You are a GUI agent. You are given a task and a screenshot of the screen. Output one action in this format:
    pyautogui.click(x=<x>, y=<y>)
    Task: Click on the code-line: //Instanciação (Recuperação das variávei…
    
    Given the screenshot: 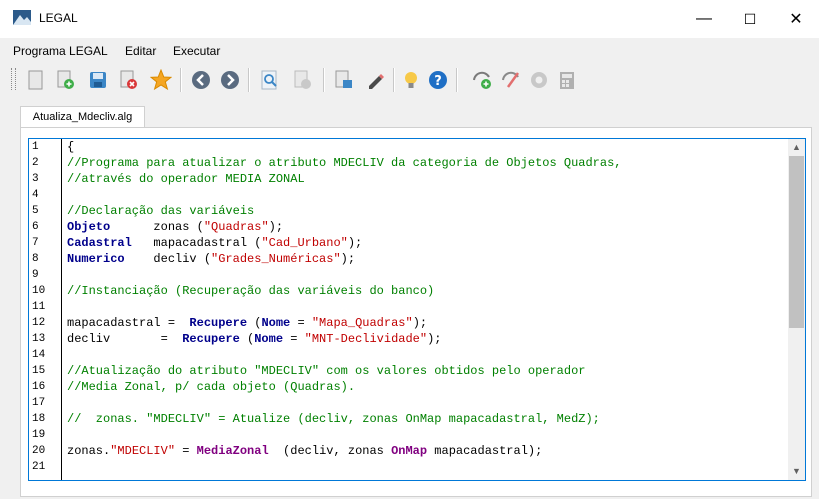 What is the action you would take?
    pyautogui.click(x=250, y=291)
    